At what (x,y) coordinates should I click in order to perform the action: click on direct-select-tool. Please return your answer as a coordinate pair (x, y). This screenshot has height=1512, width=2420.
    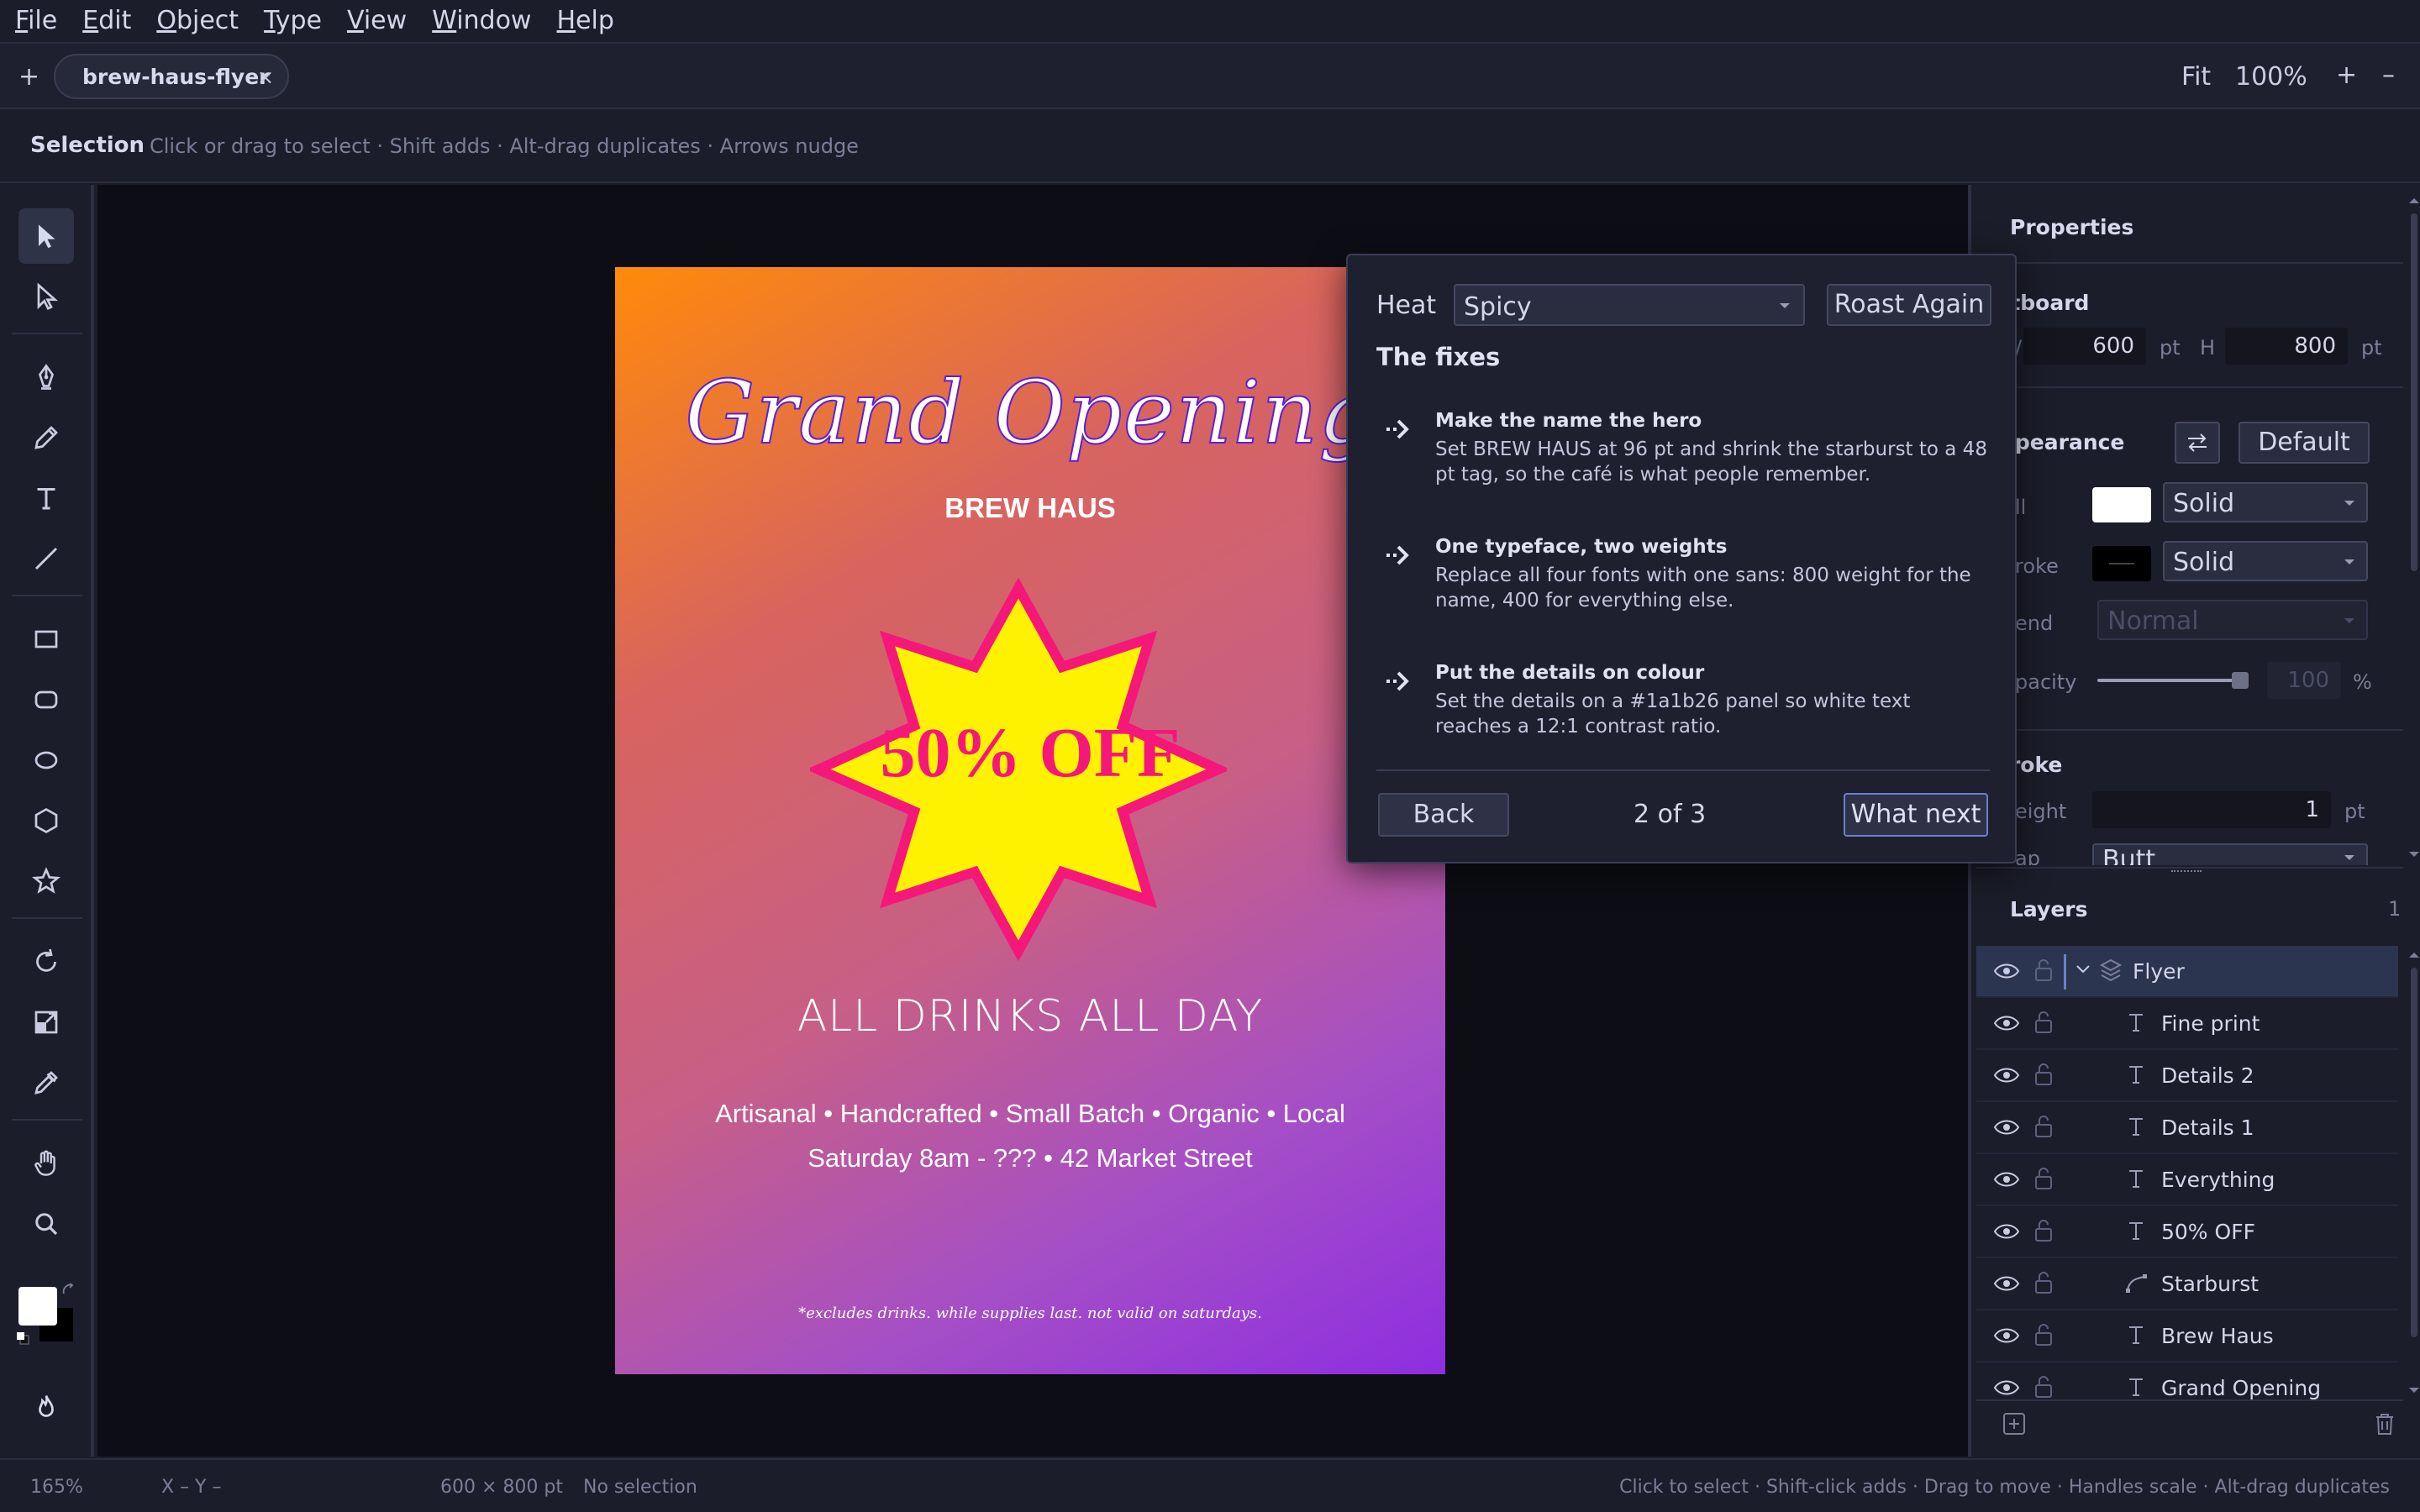
    Looking at the image, I should click on (46, 296).